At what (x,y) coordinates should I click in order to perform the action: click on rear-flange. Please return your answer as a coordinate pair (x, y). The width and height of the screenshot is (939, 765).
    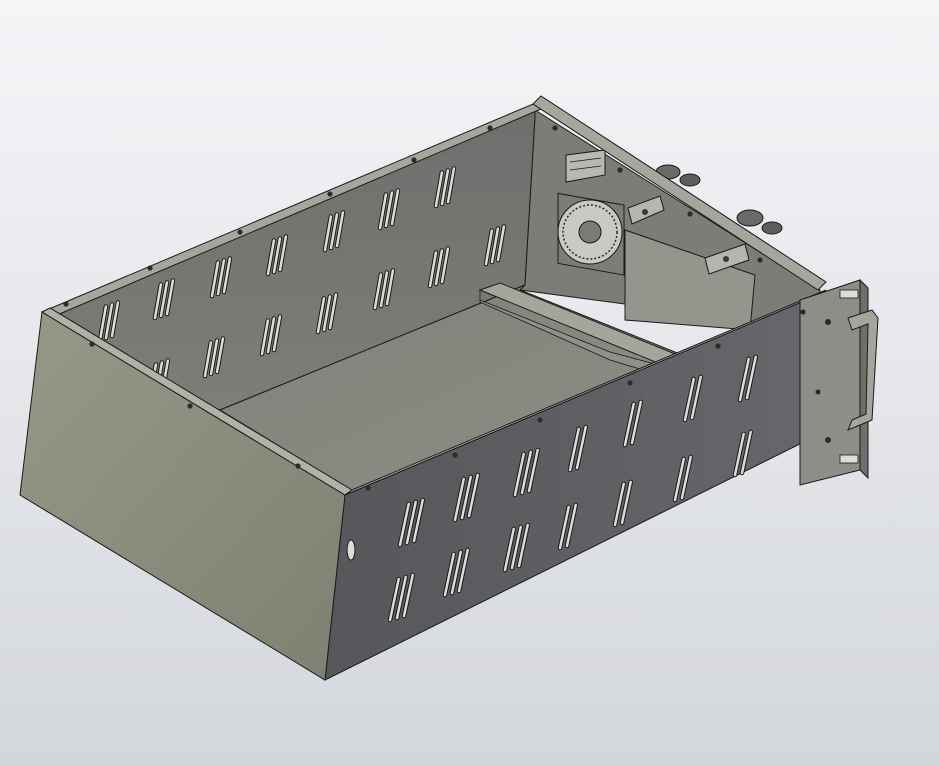
    Looking at the image, I should click on (830, 382).